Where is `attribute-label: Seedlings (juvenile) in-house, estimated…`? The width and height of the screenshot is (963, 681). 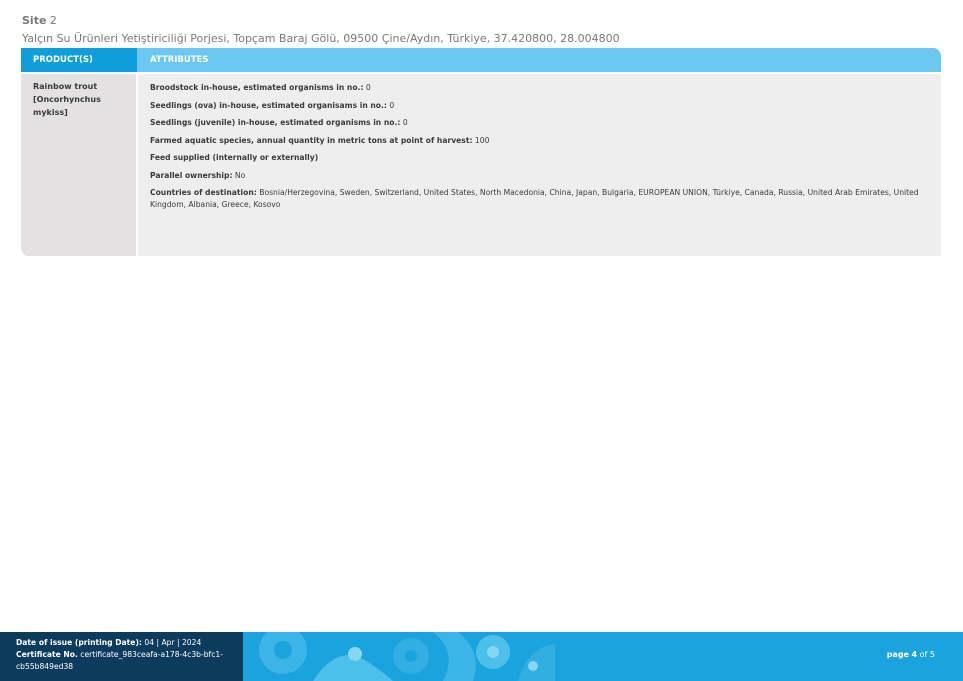
attribute-label: Seedlings (juvenile) in-house, estimated… is located at coordinates (275, 122).